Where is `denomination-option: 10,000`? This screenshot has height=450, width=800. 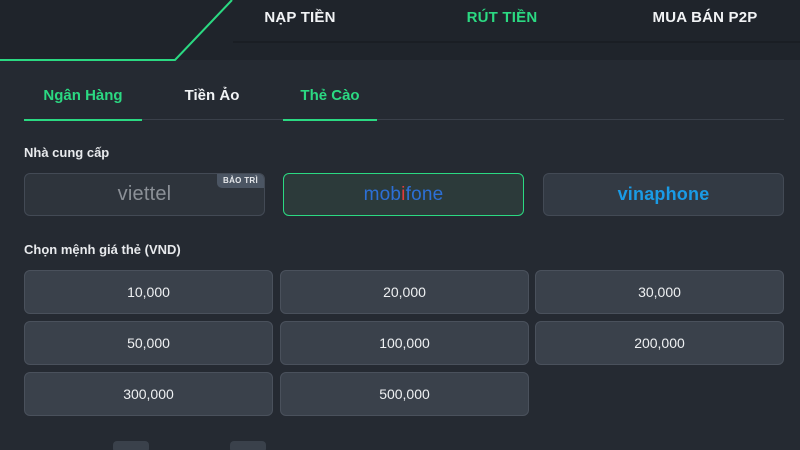
denomination-option: 10,000 is located at coordinates (148, 292).